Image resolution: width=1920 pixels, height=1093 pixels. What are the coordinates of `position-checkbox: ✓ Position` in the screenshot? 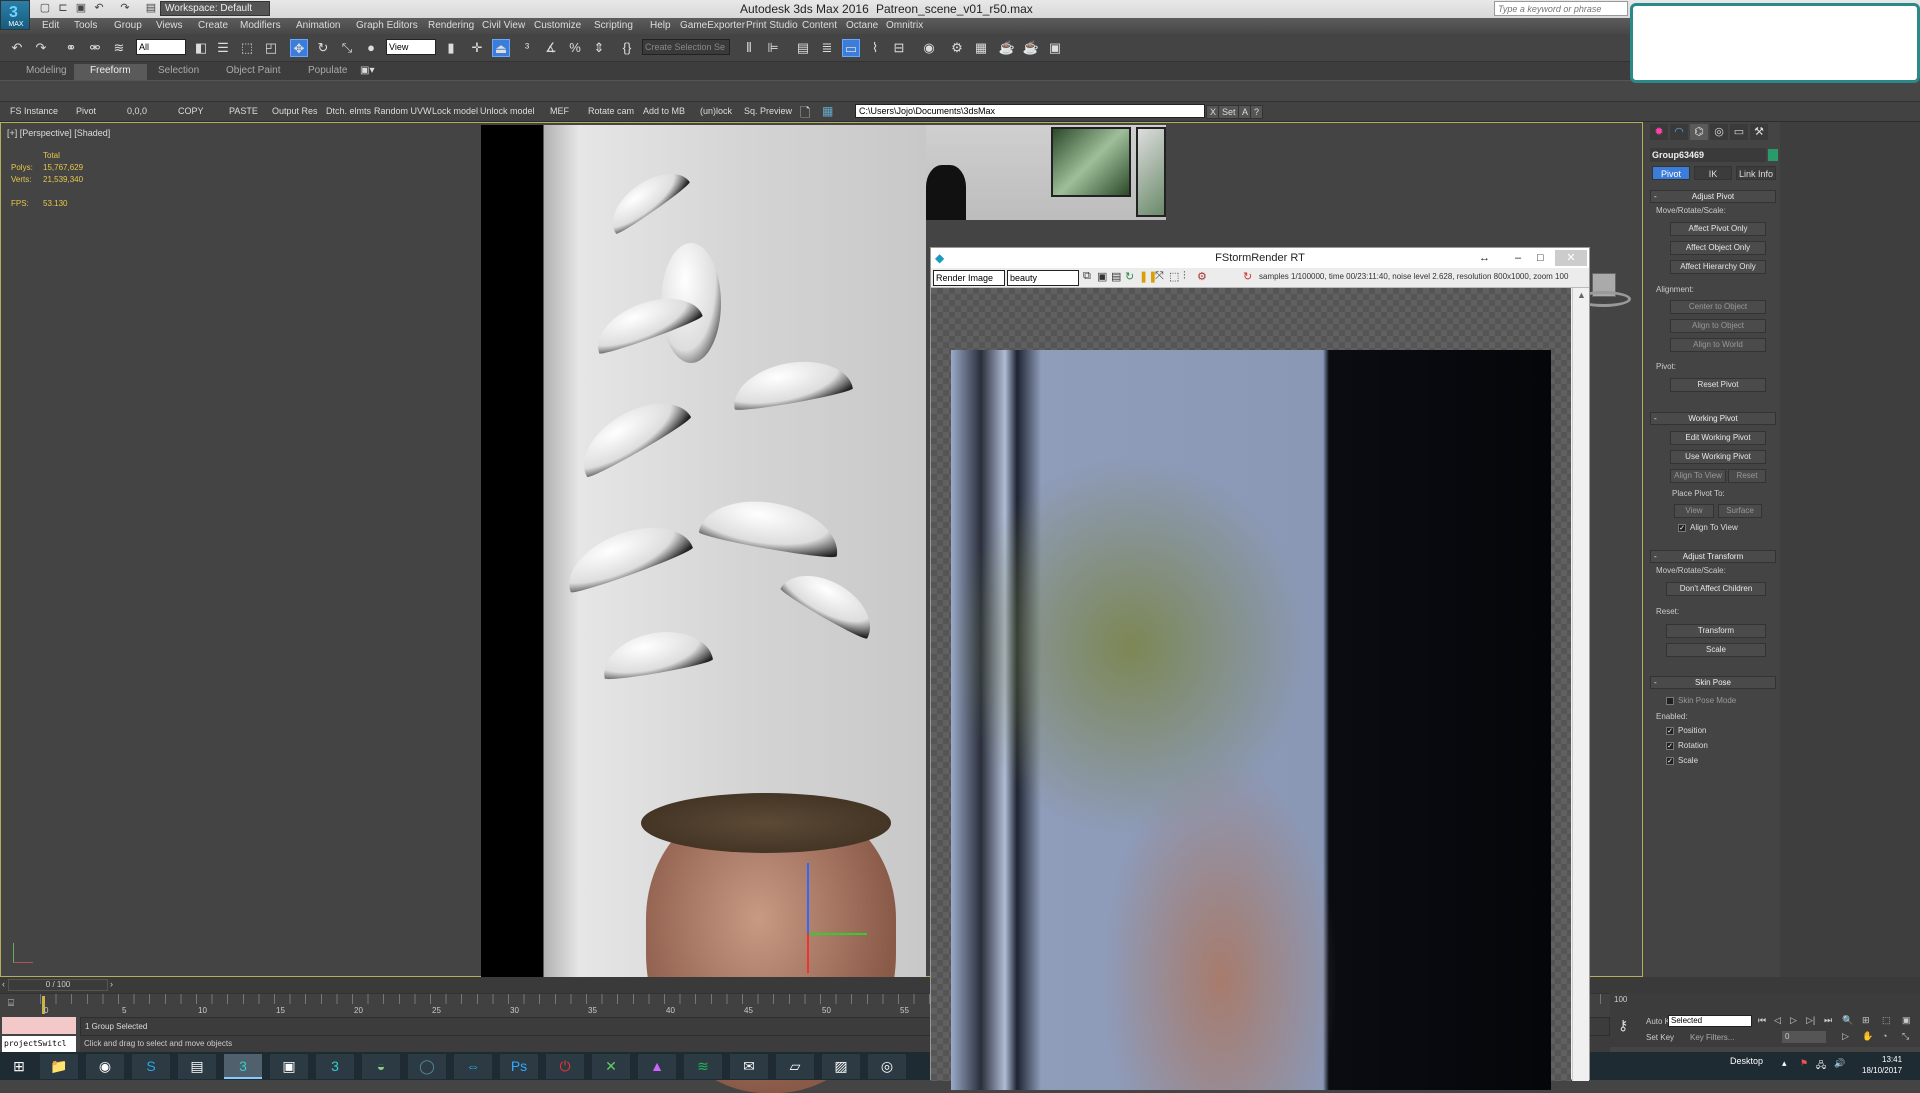 It's located at (1686, 730).